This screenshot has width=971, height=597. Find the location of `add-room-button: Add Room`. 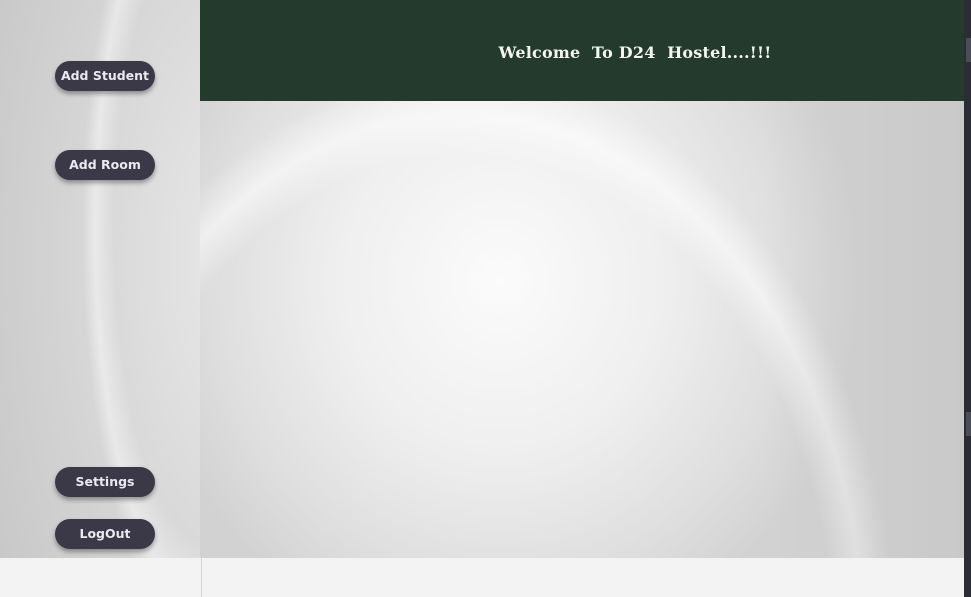

add-room-button: Add Room is located at coordinates (105, 165).